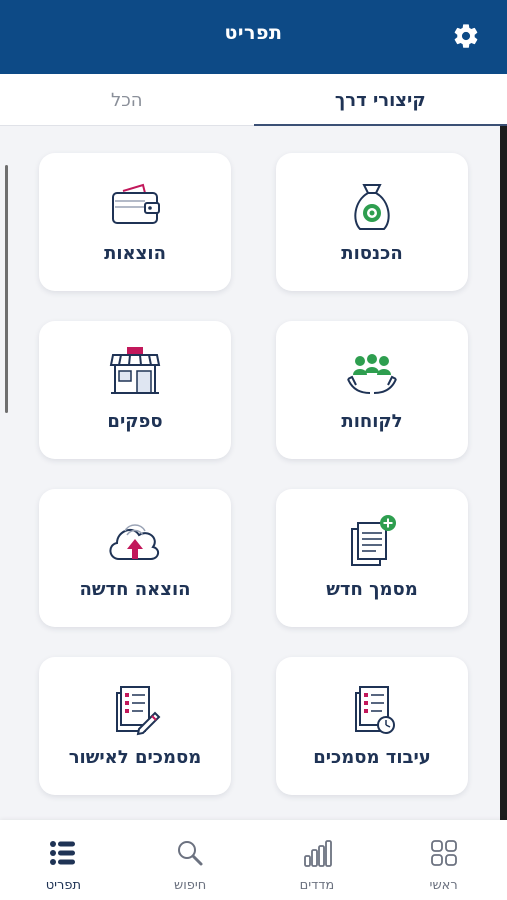 The image size is (507, 900). What do you see at coordinates (375, 710) in the screenshot?
I see `document-processing-icon` at bounding box center [375, 710].